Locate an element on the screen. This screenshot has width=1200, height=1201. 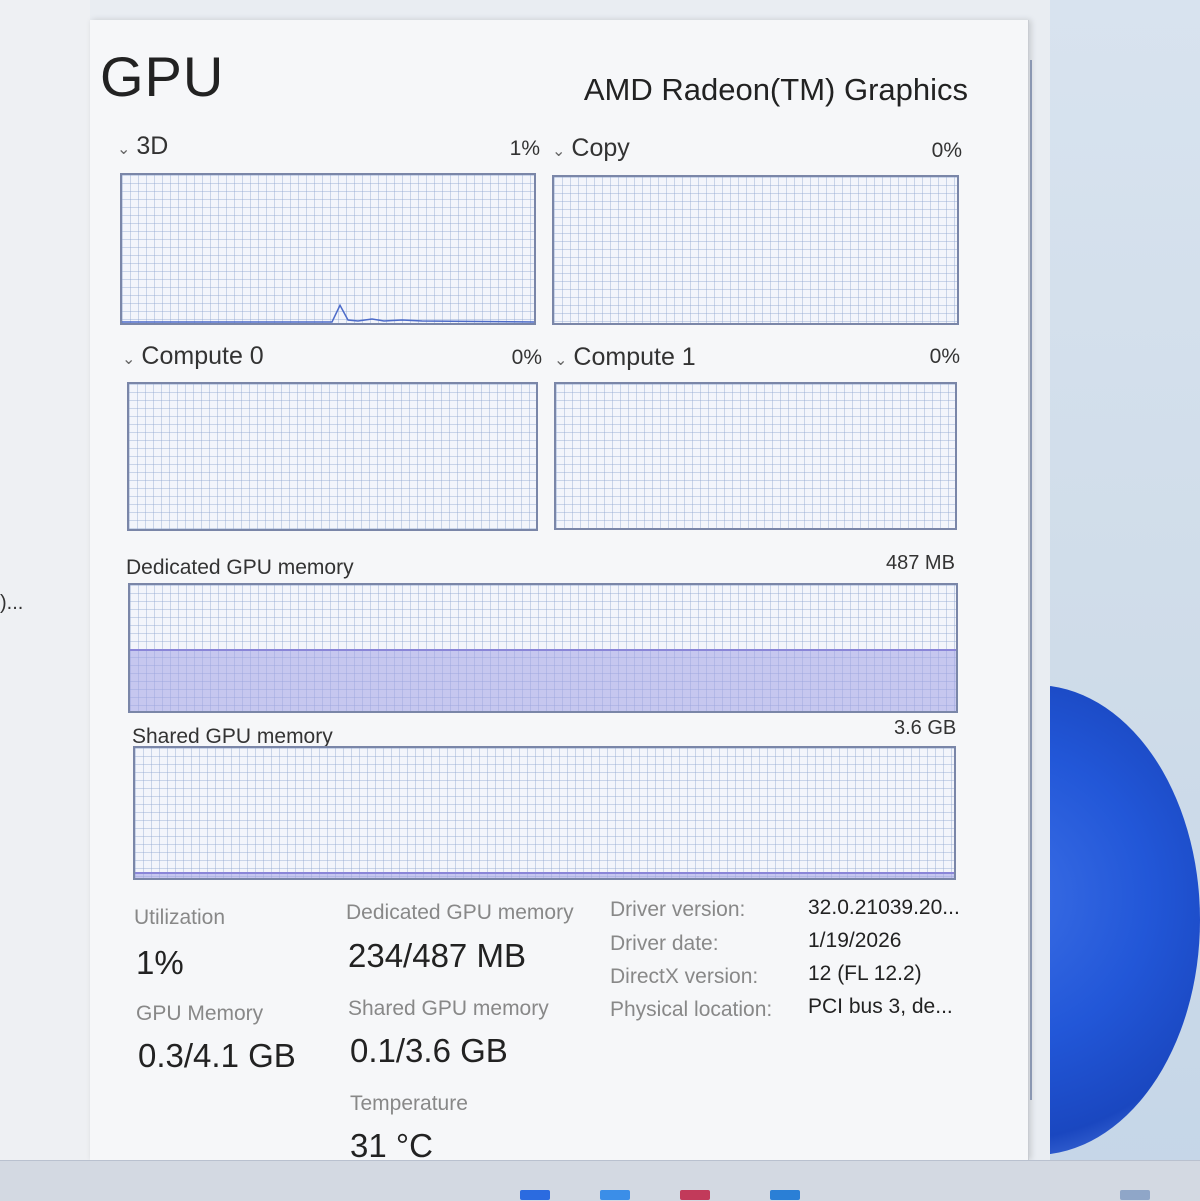
engine-compute0-selector: ⌄ Compute 0 is located at coordinates (193, 356).